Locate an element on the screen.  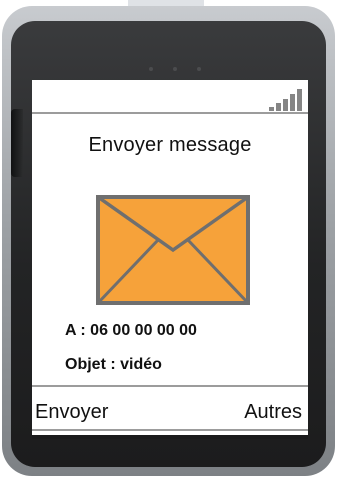
speaker-dot-right is located at coordinates (199, 69).